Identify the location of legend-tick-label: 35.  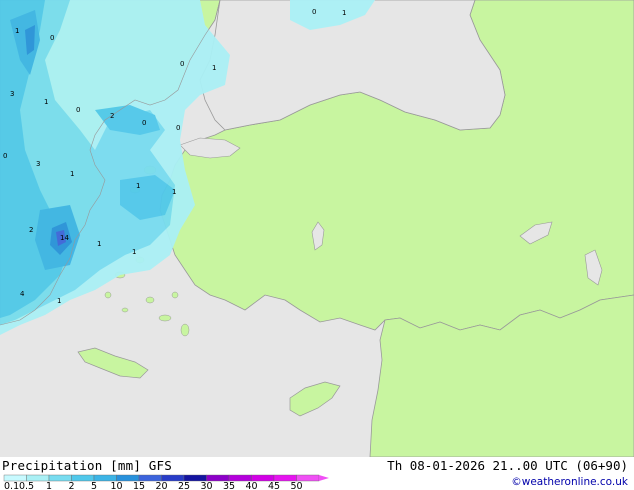
(229, 485).